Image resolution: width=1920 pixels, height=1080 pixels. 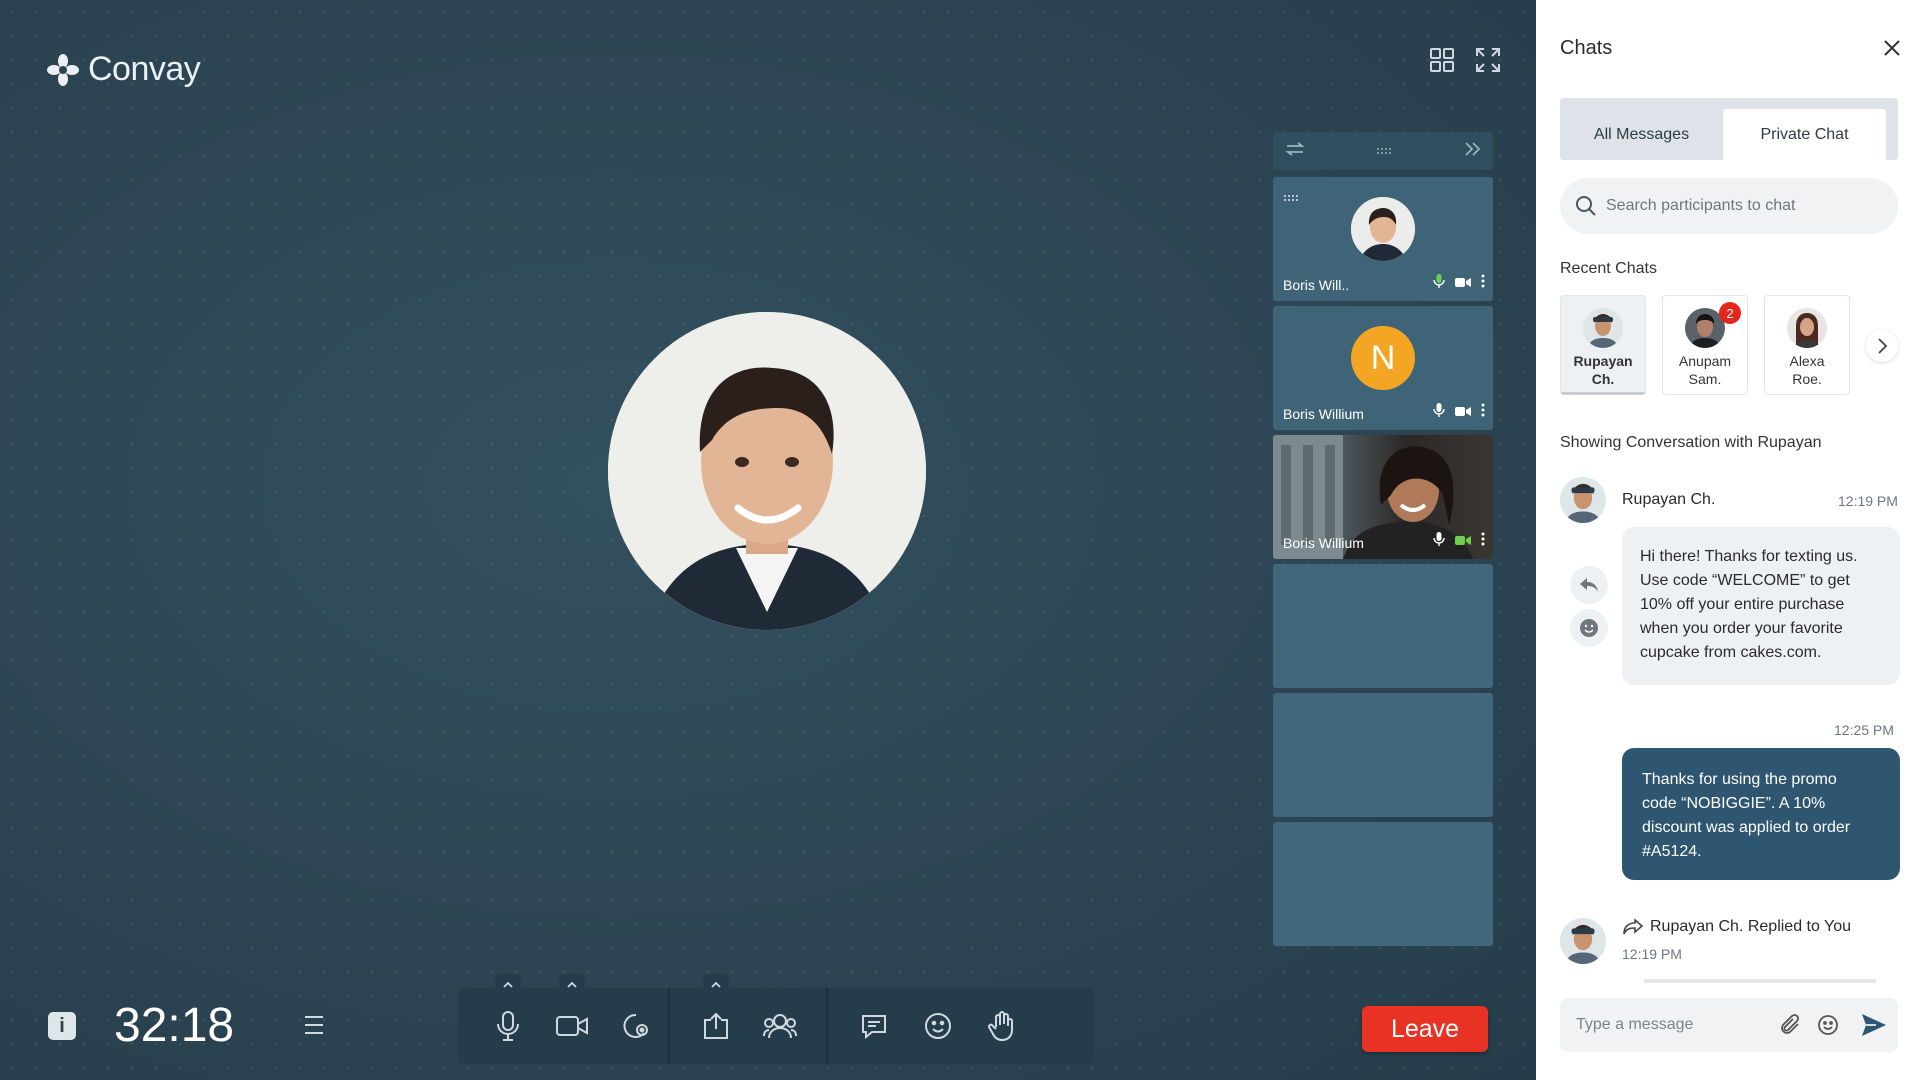 I want to click on effects-button, so click(x=636, y=1026).